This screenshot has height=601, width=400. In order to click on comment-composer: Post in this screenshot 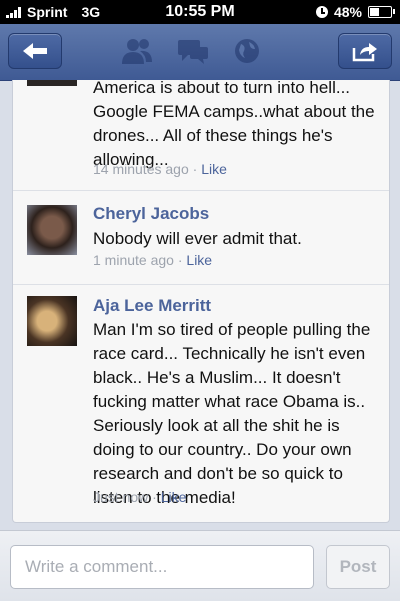, I will do `click(200, 565)`.